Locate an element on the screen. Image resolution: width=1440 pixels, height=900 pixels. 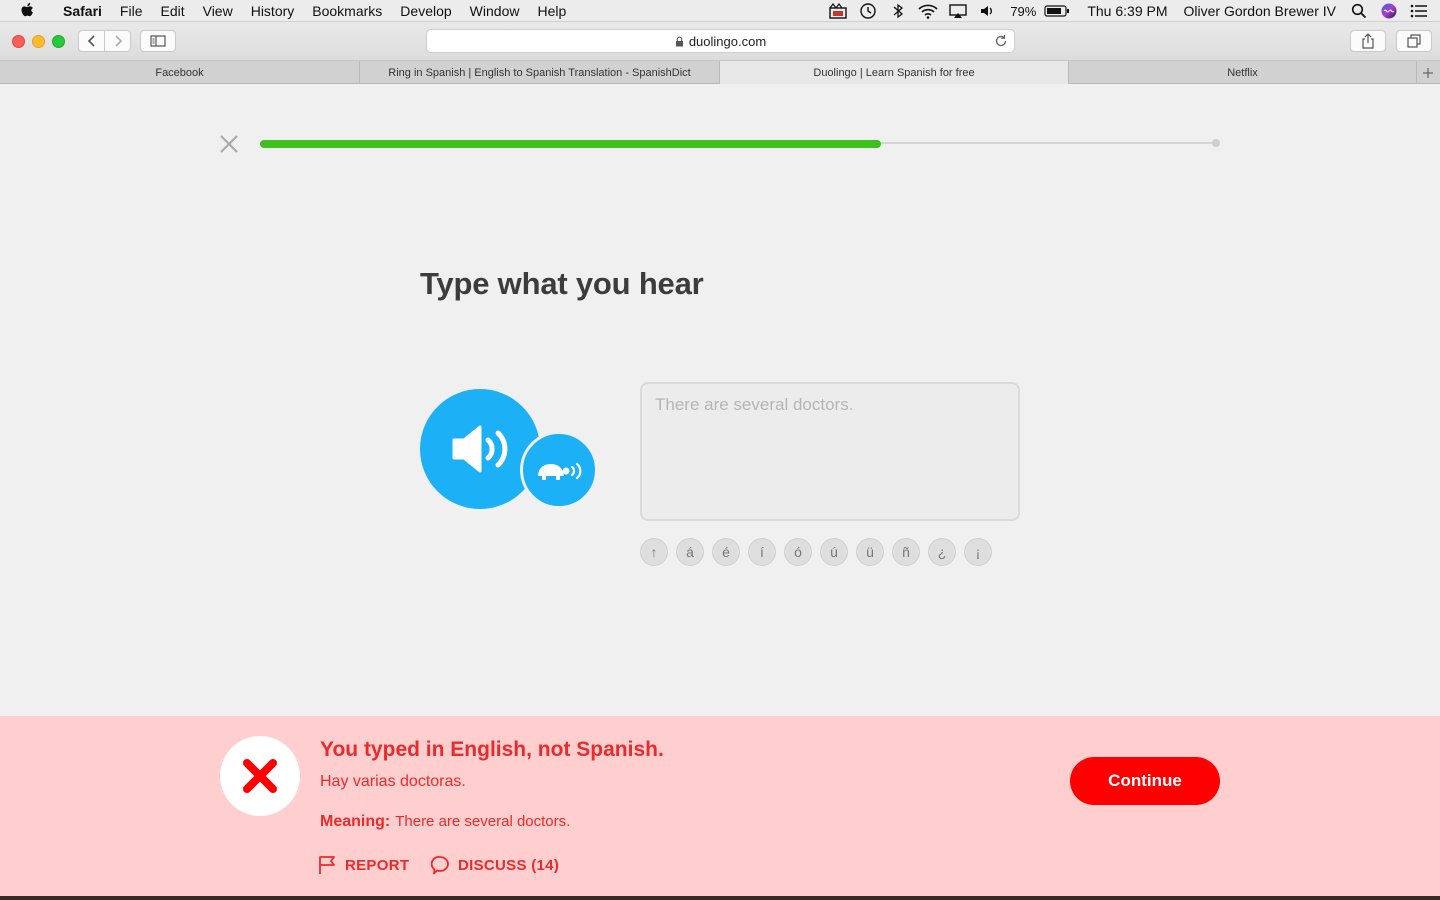
window-zoom-button is located at coordinates (58, 41).